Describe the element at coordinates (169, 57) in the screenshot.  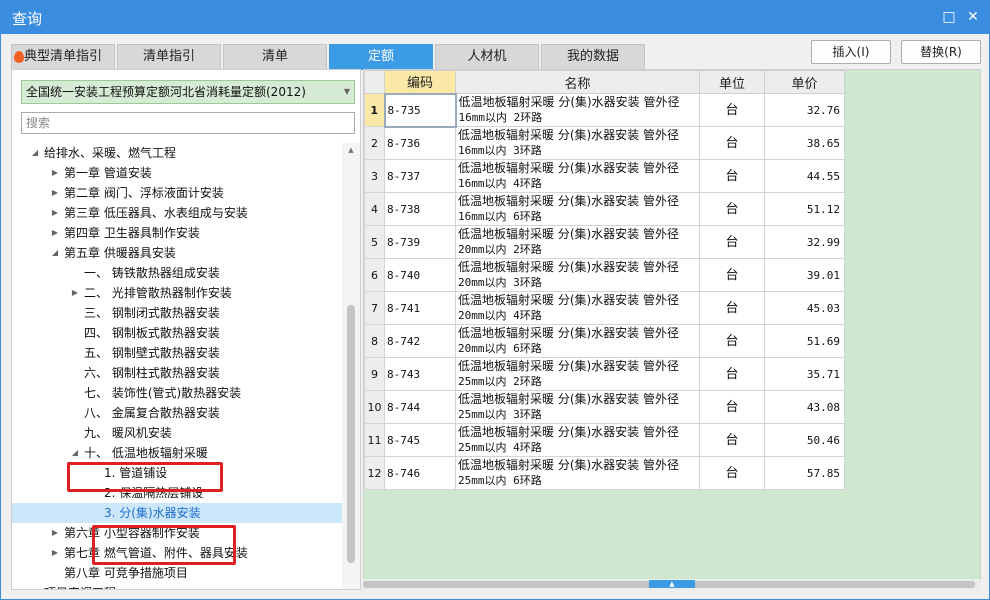
I see `tab-bill-guide: 清单指引` at that location.